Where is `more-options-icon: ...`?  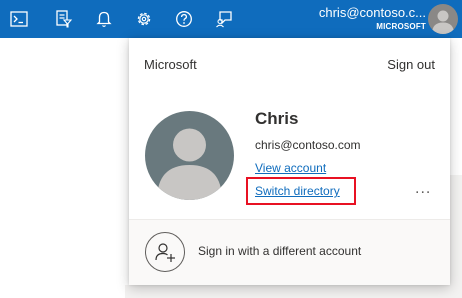
more-options-icon: ... is located at coordinates (423, 189).